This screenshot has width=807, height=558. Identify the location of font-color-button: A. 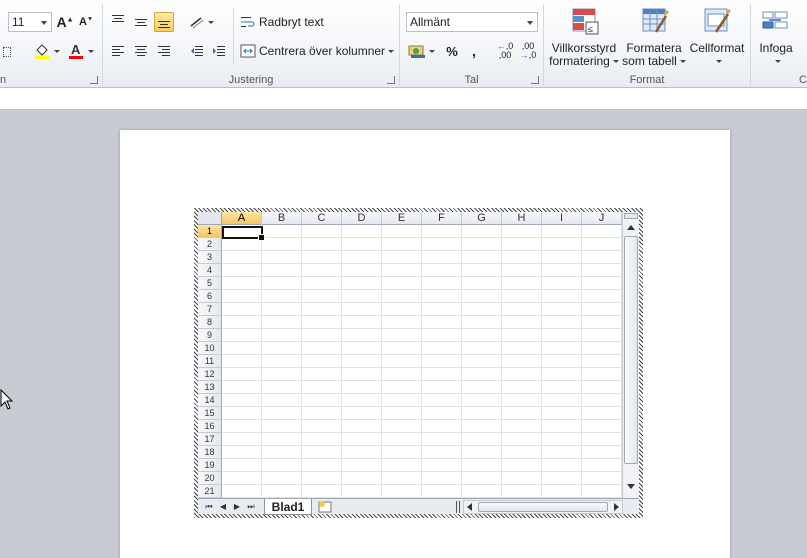
(80, 51).